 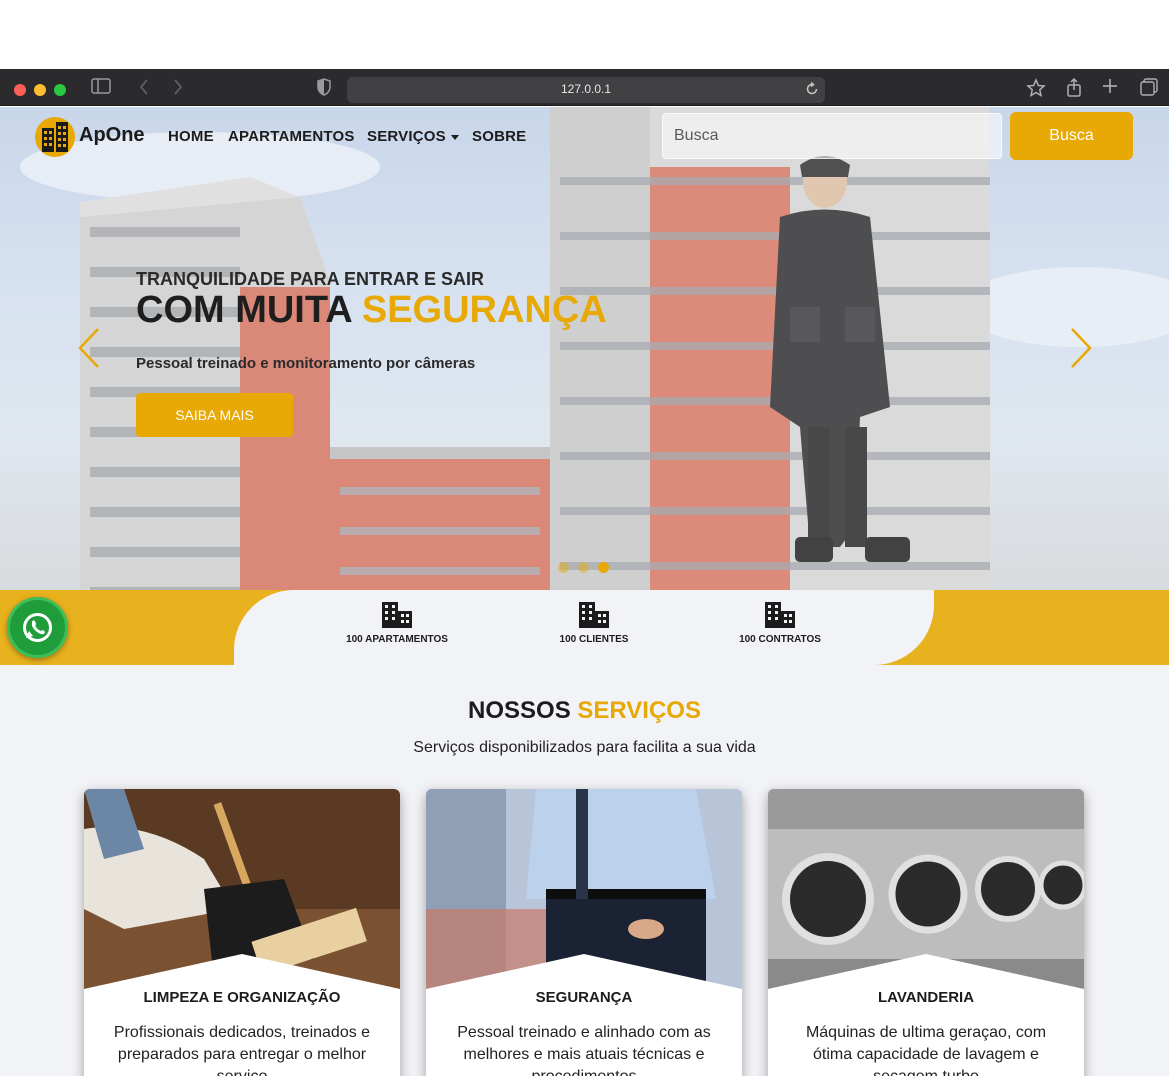 I want to click on carousel-prev-icon, so click(x=89, y=348).